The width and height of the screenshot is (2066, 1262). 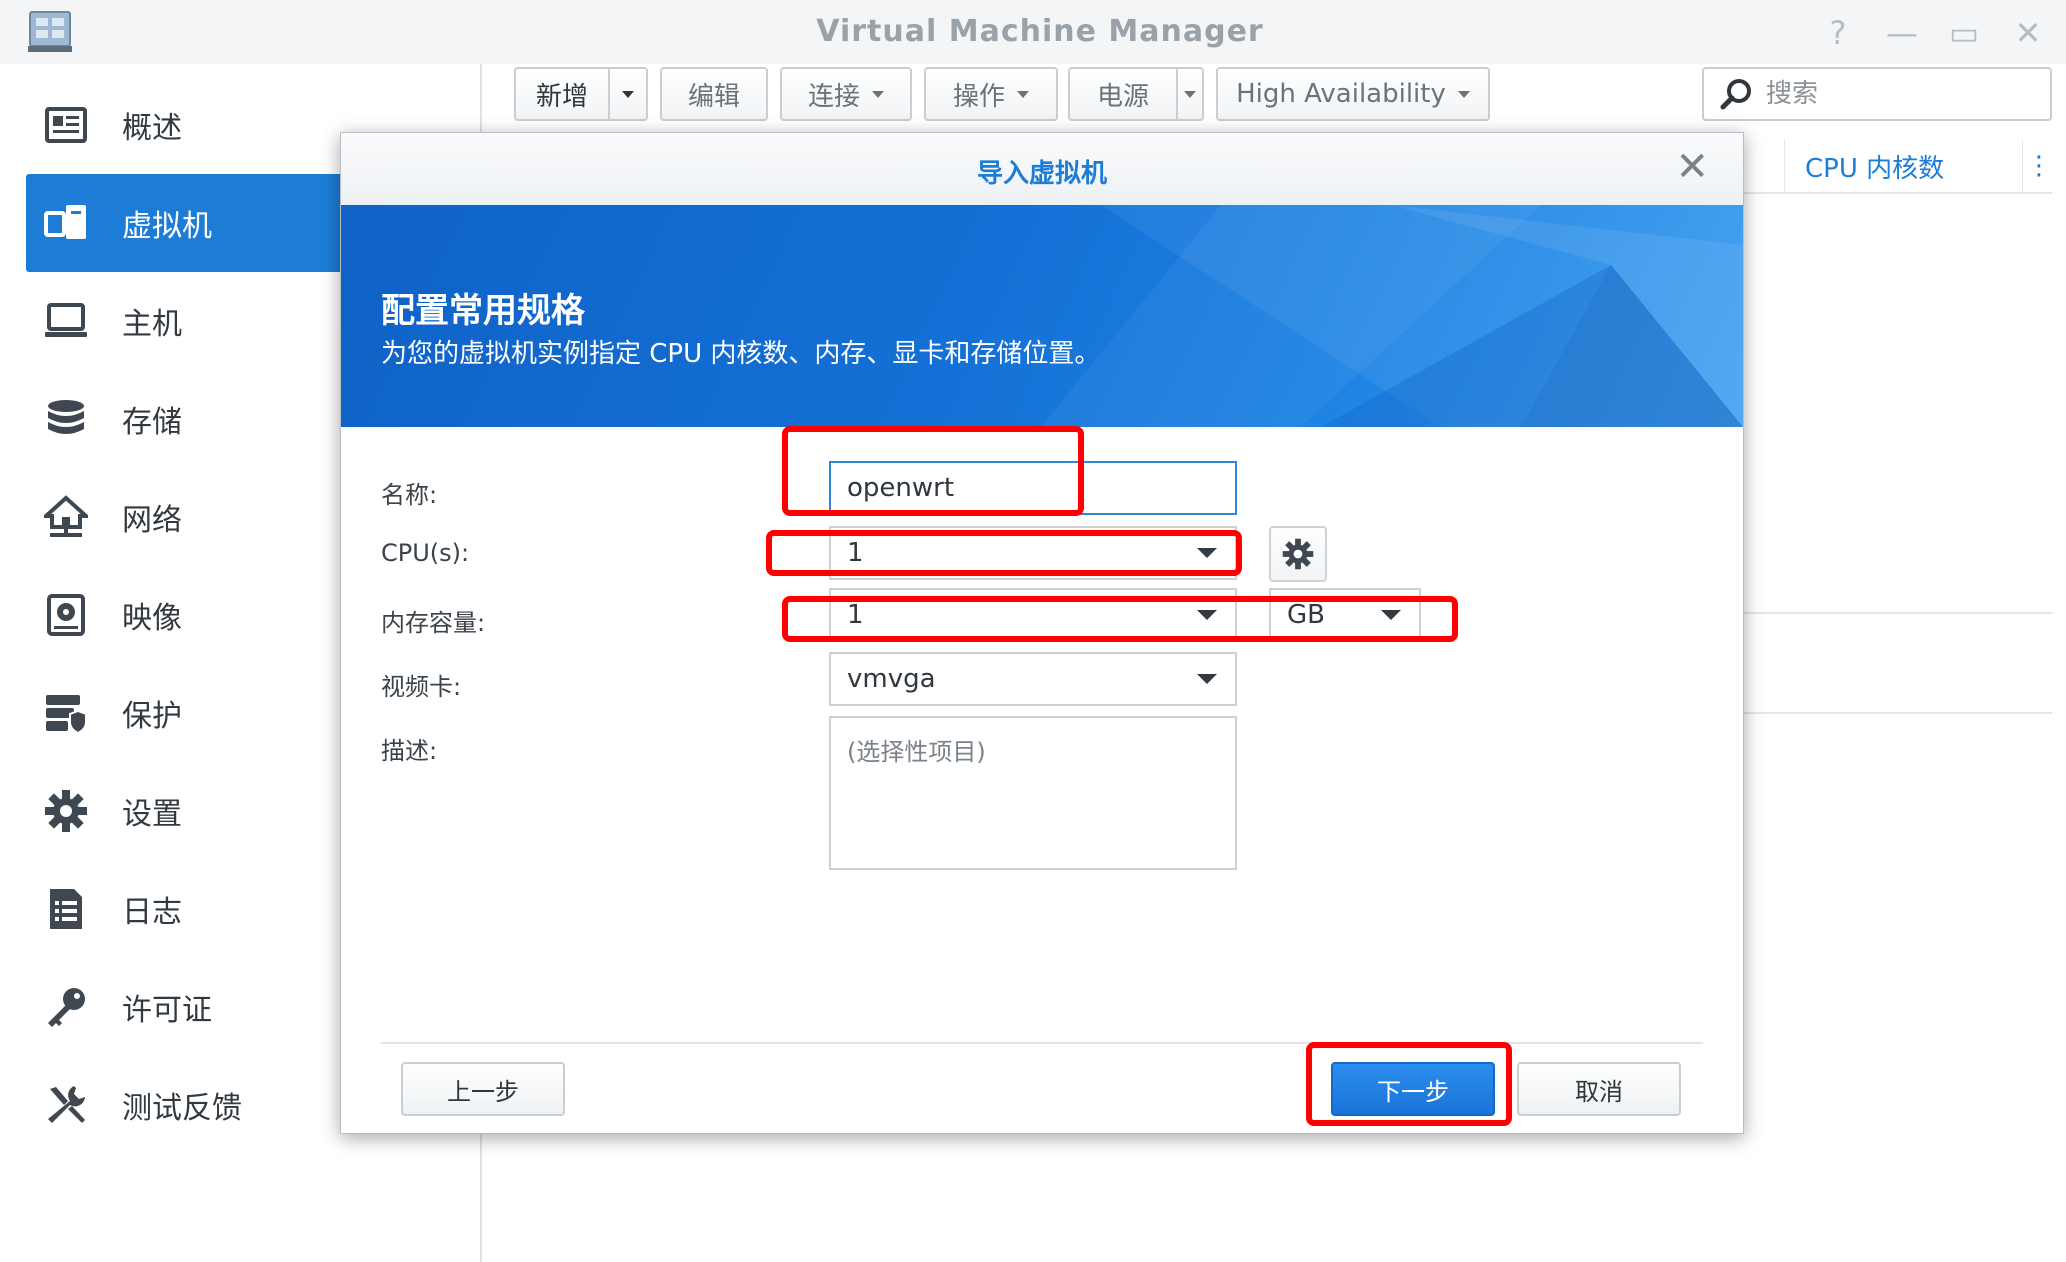 What do you see at coordinates (741, 354) in the screenshot?
I see `banner-subtitle: 为您的虚拟机实例指定 CPU 内核数、内存、显卡和存储位置。` at bounding box center [741, 354].